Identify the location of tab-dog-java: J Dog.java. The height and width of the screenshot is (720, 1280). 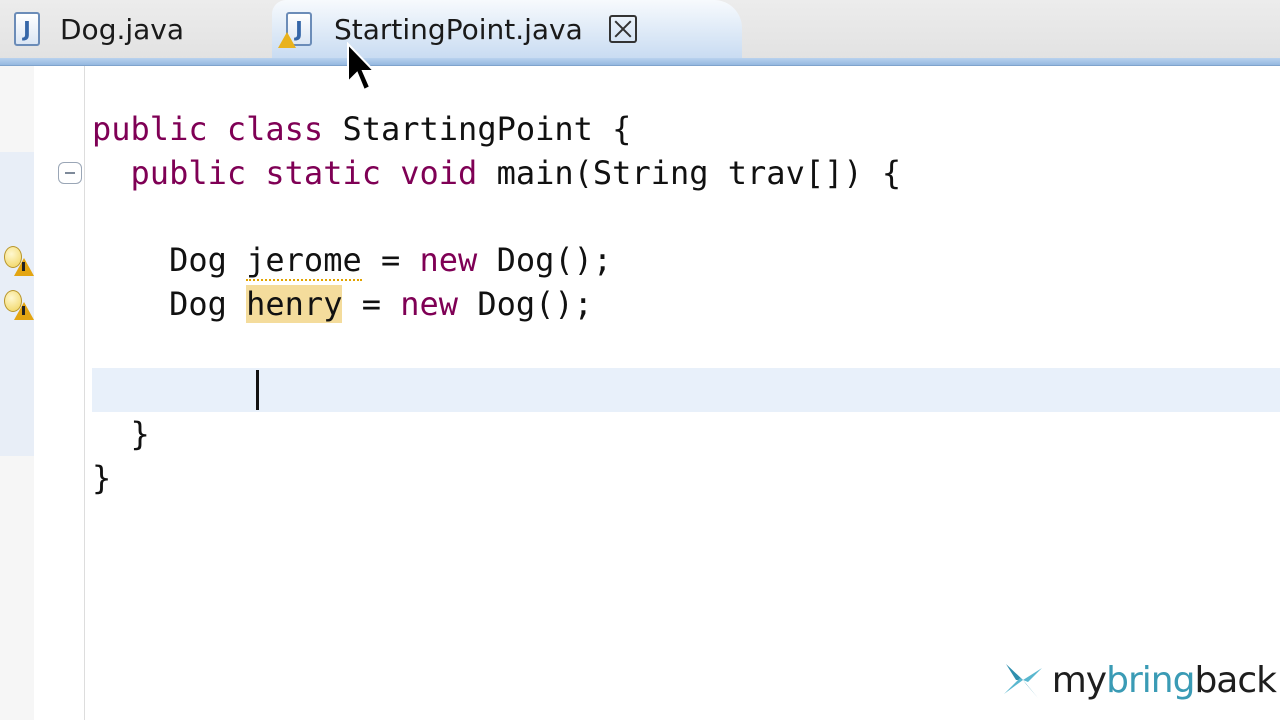
(135, 29).